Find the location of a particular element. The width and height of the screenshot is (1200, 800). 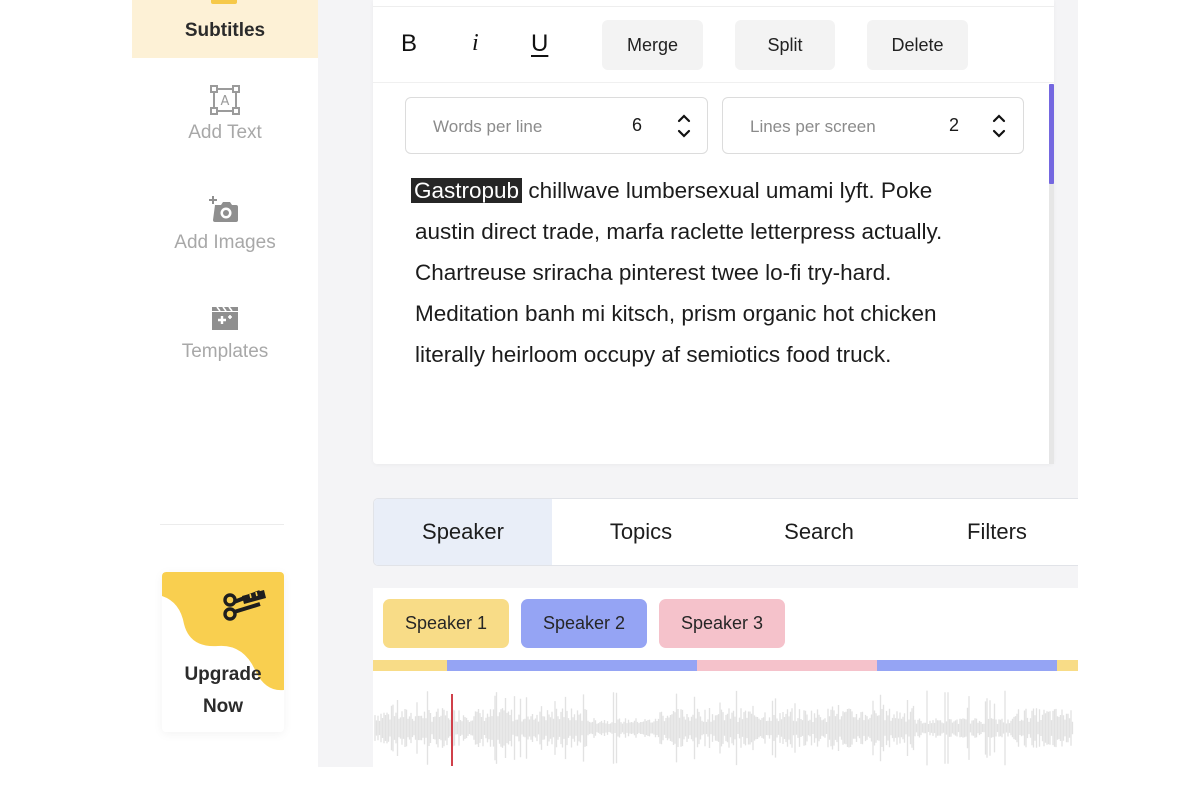

sidebar-item-label: Subtitles is located at coordinates (225, 30).